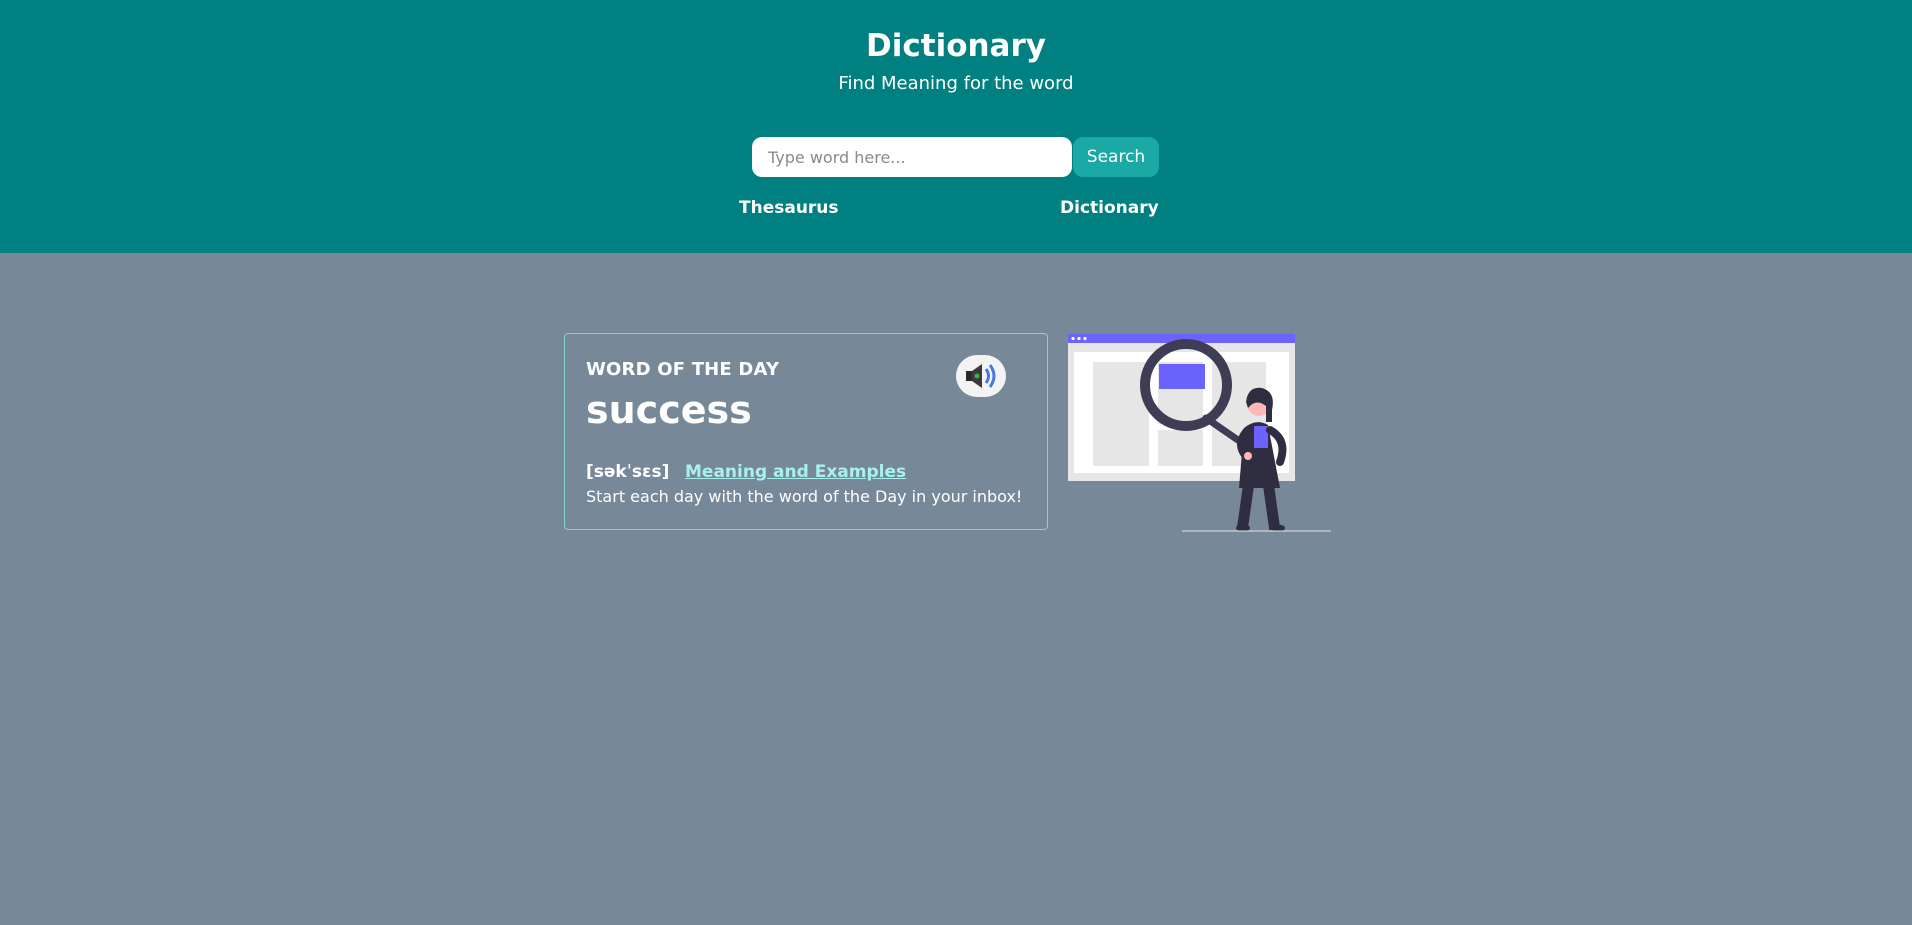 The height and width of the screenshot is (925, 1912). Describe the element at coordinates (789, 208) in the screenshot. I see `nav-thesaurus-link: Thesaurus` at that location.